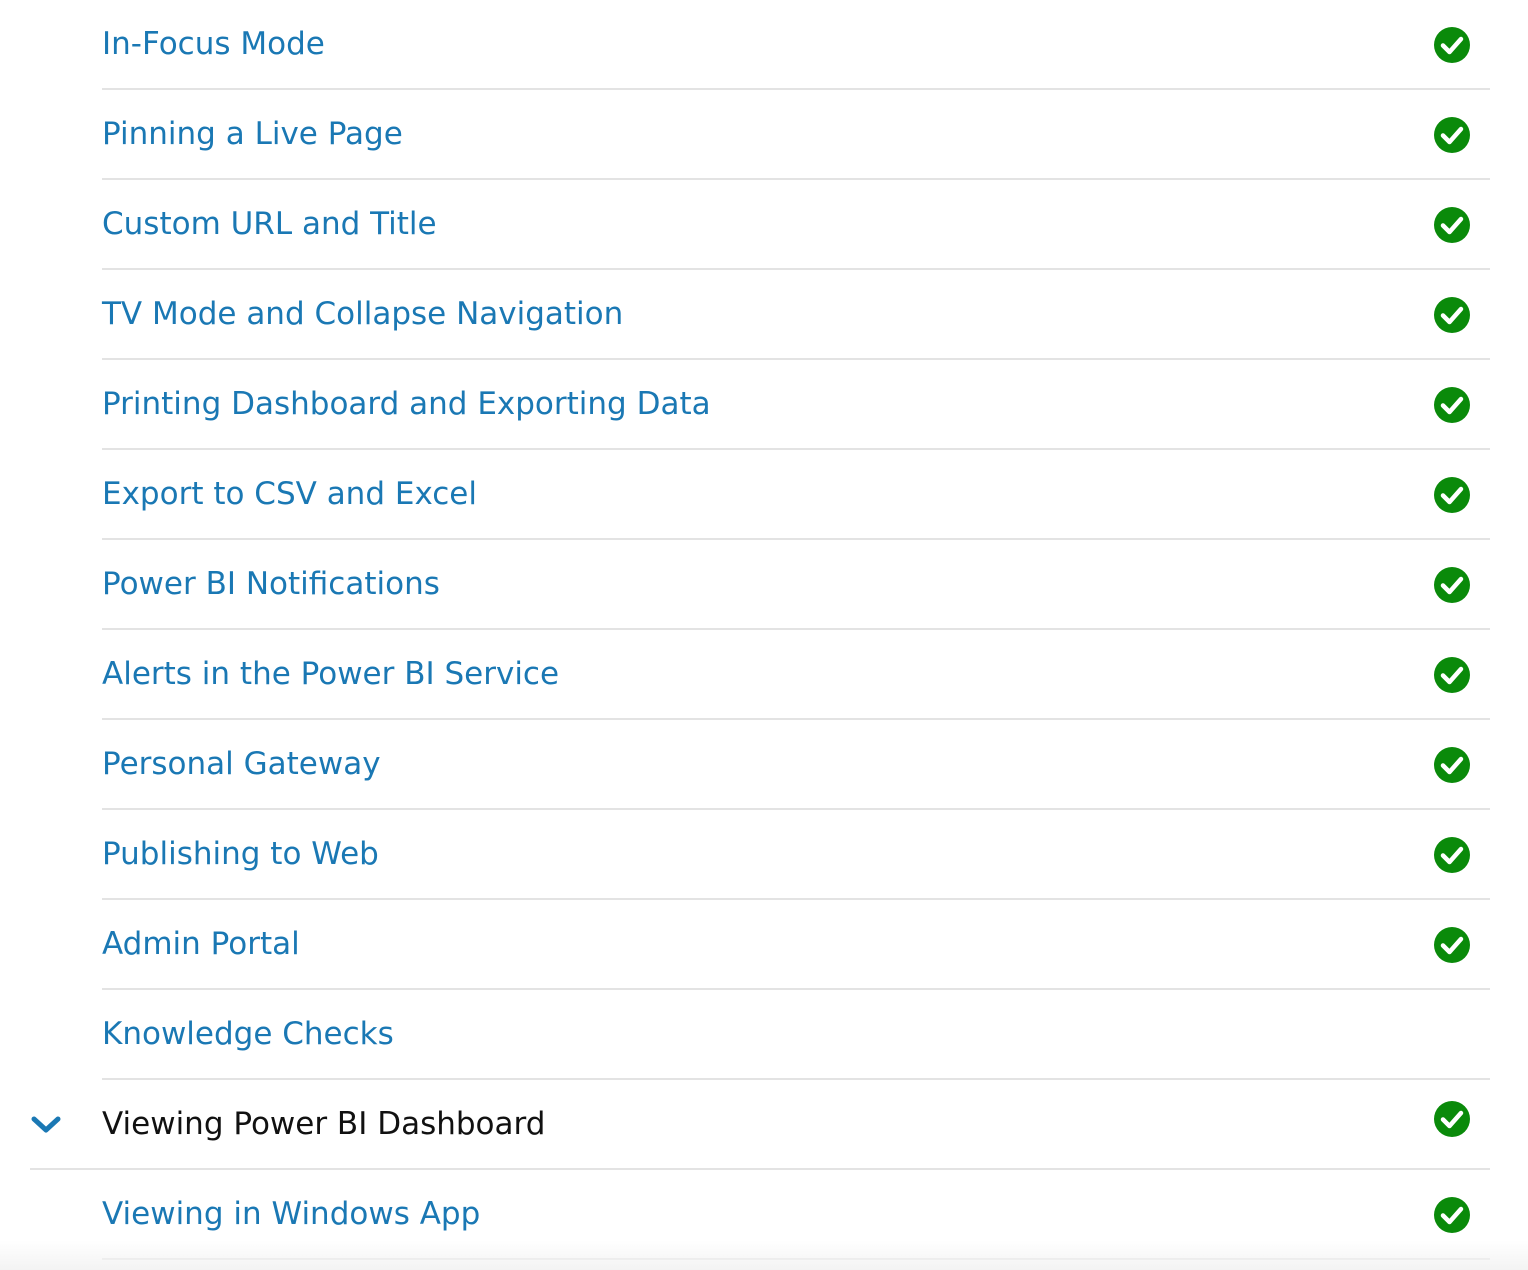  What do you see at coordinates (46, 1126) in the screenshot?
I see `chevron-down-icon` at bounding box center [46, 1126].